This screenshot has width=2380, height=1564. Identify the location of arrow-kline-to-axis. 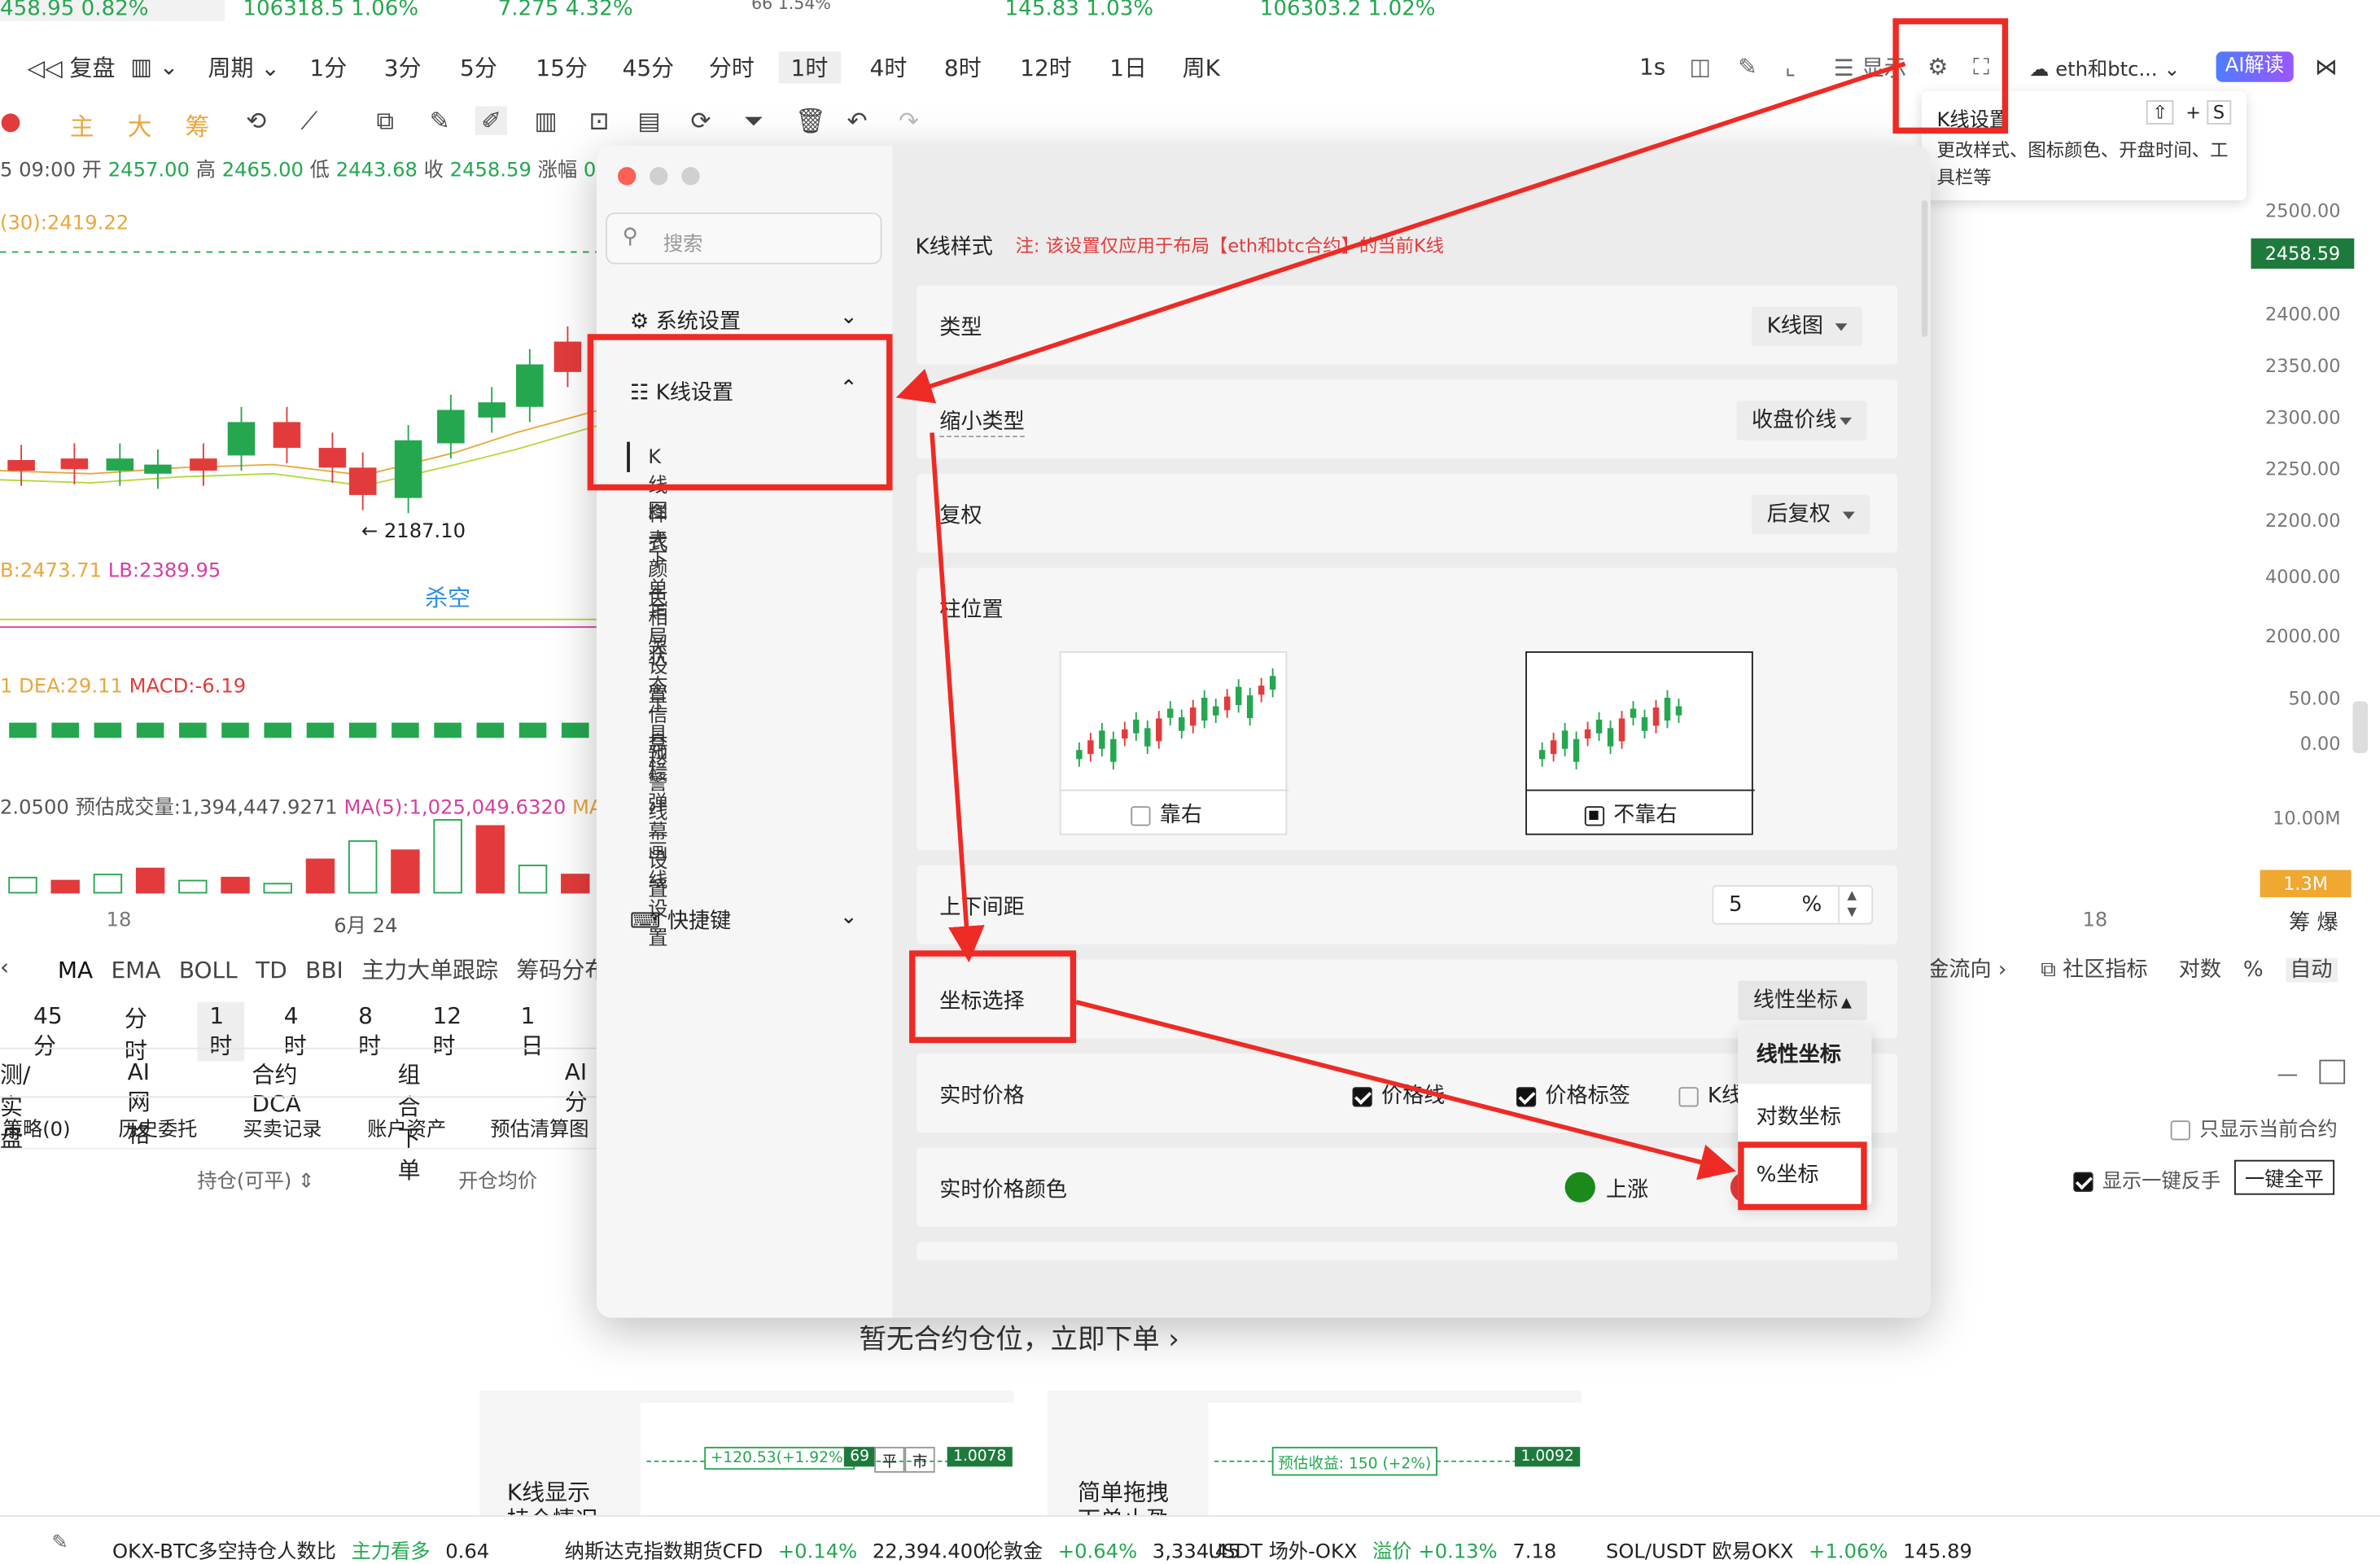
(957, 697).